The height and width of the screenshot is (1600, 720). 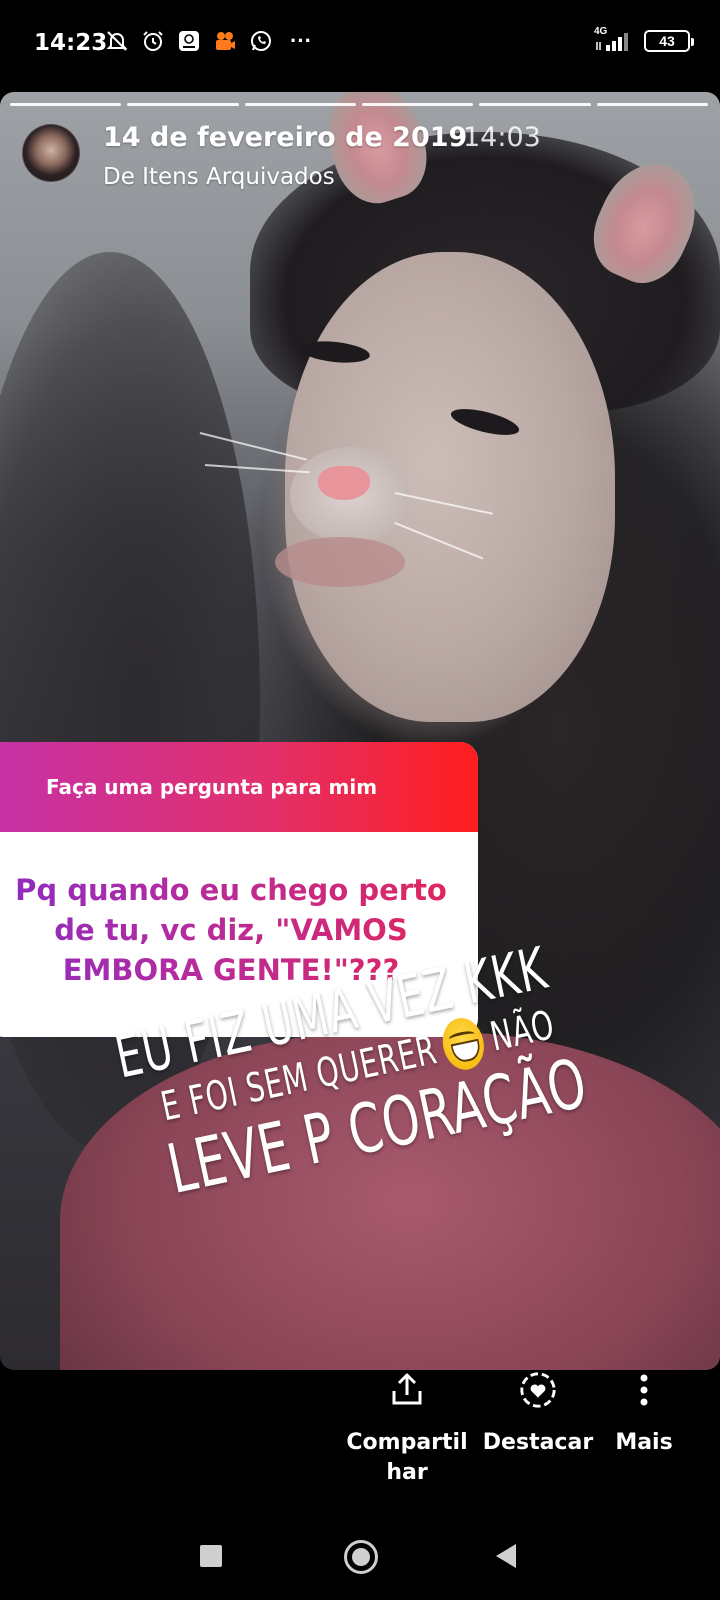 What do you see at coordinates (502, 137) in the screenshot?
I see `story-time: 14:03` at bounding box center [502, 137].